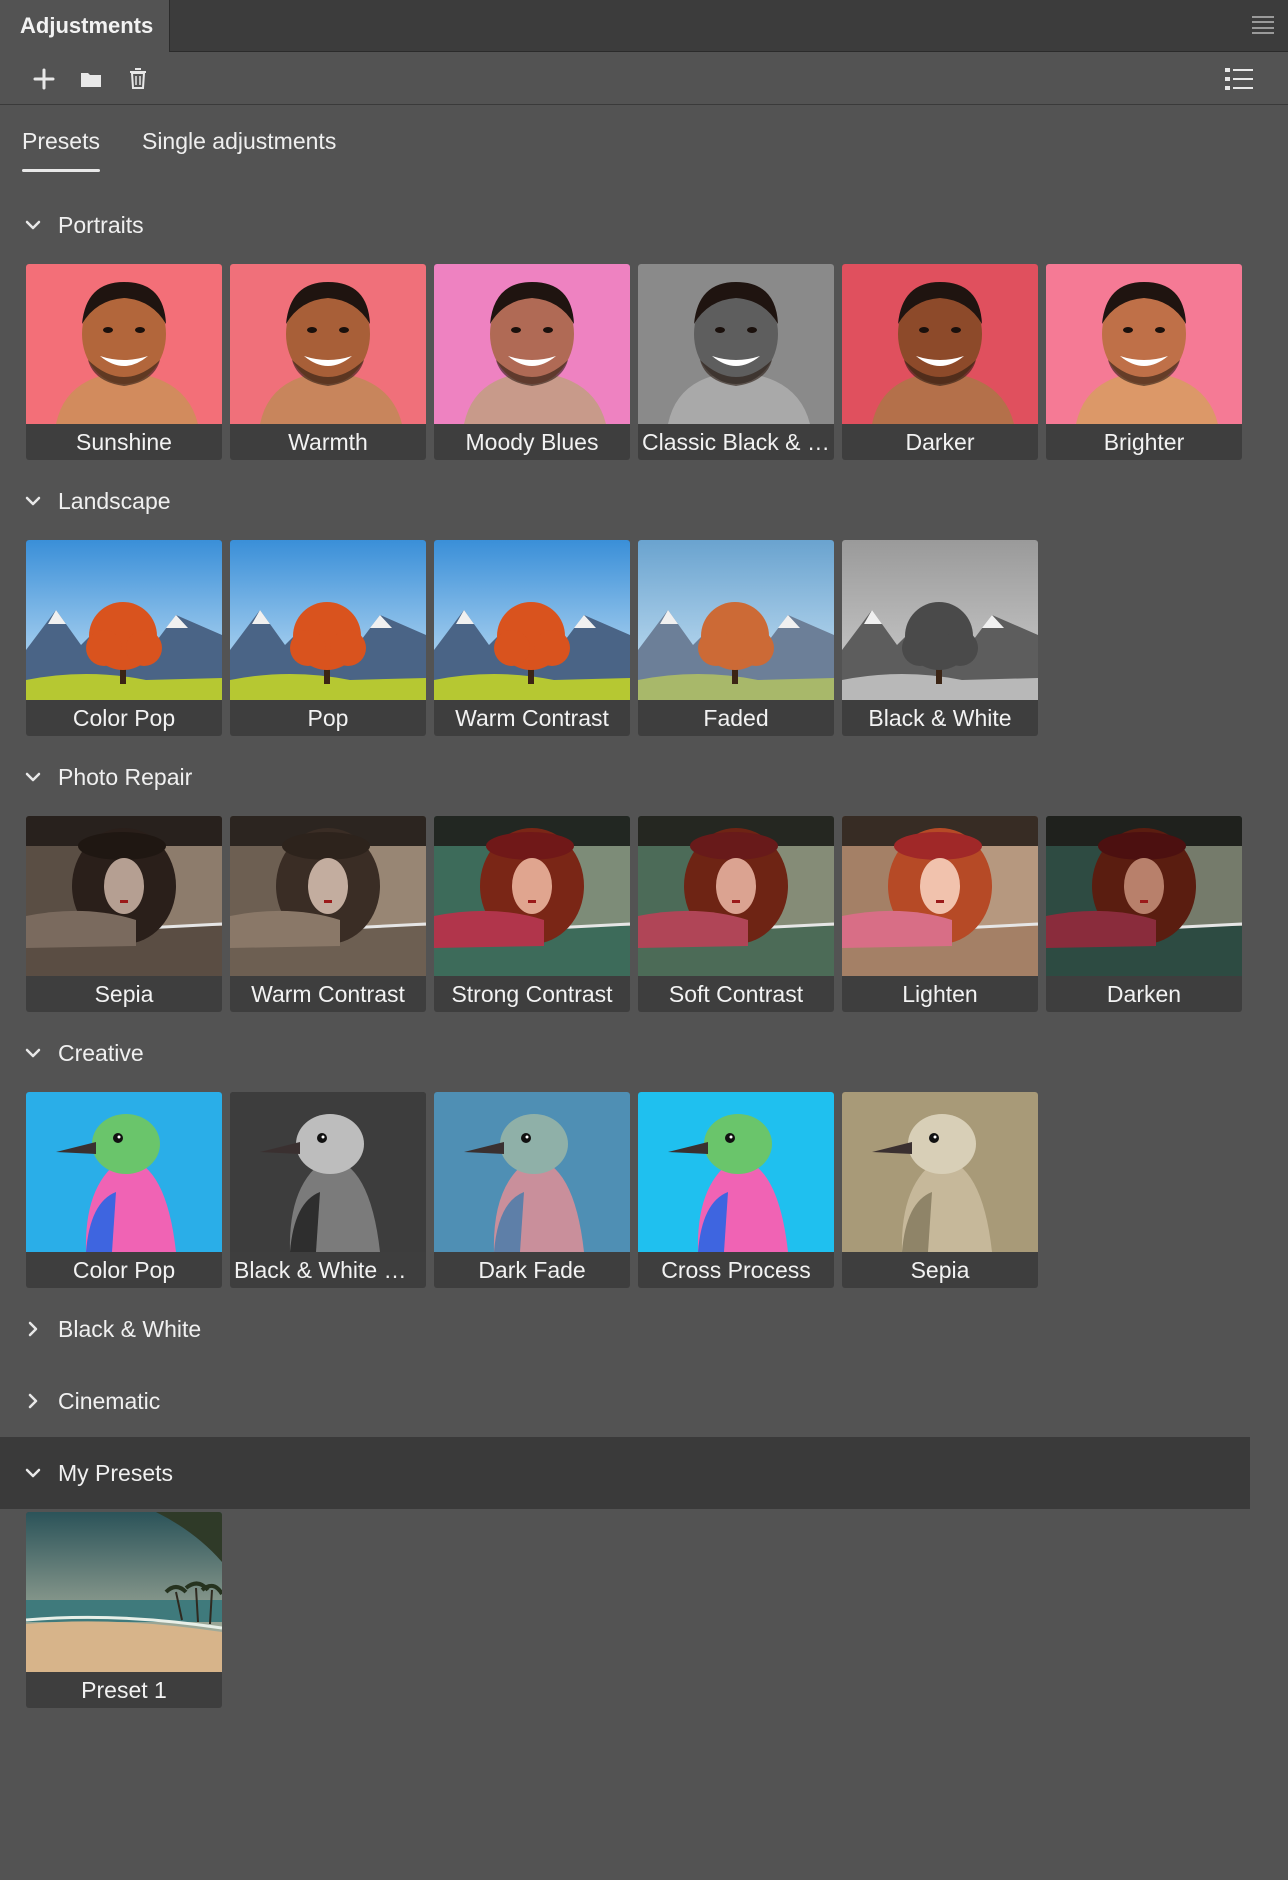 Image resolution: width=1288 pixels, height=1880 pixels. What do you see at coordinates (940, 442) in the screenshot?
I see `preset-label: Darker` at bounding box center [940, 442].